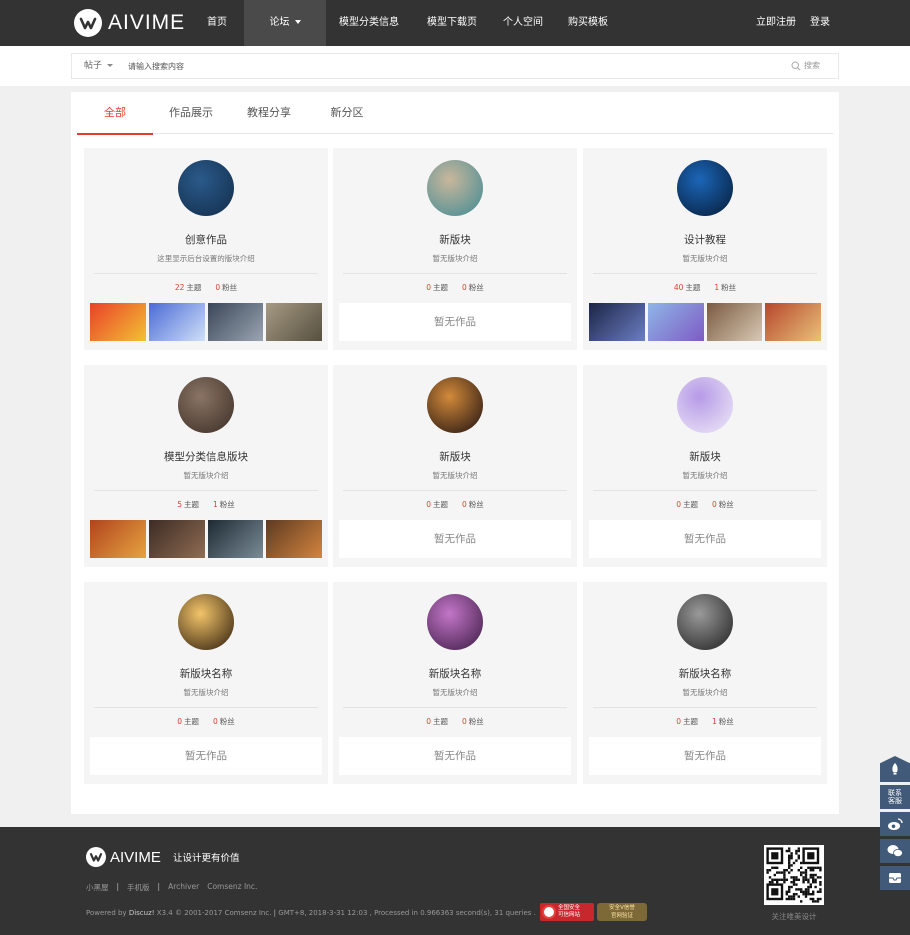 The image size is (910, 935). I want to click on footer-link: 小黑屋, so click(97, 887).